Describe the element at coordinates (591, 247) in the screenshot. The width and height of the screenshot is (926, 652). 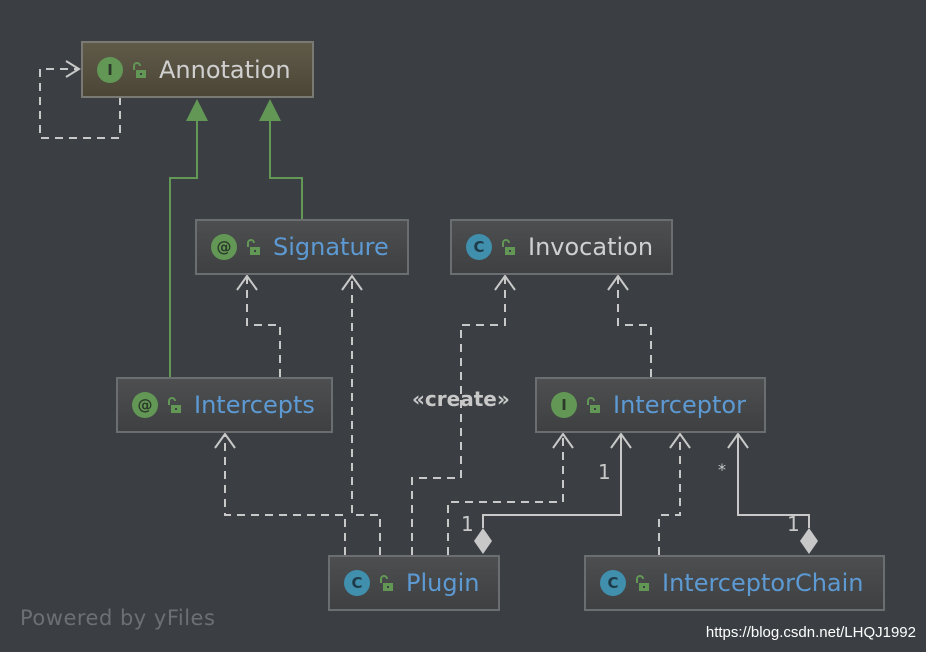
I see `node-name: Invocation` at that location.